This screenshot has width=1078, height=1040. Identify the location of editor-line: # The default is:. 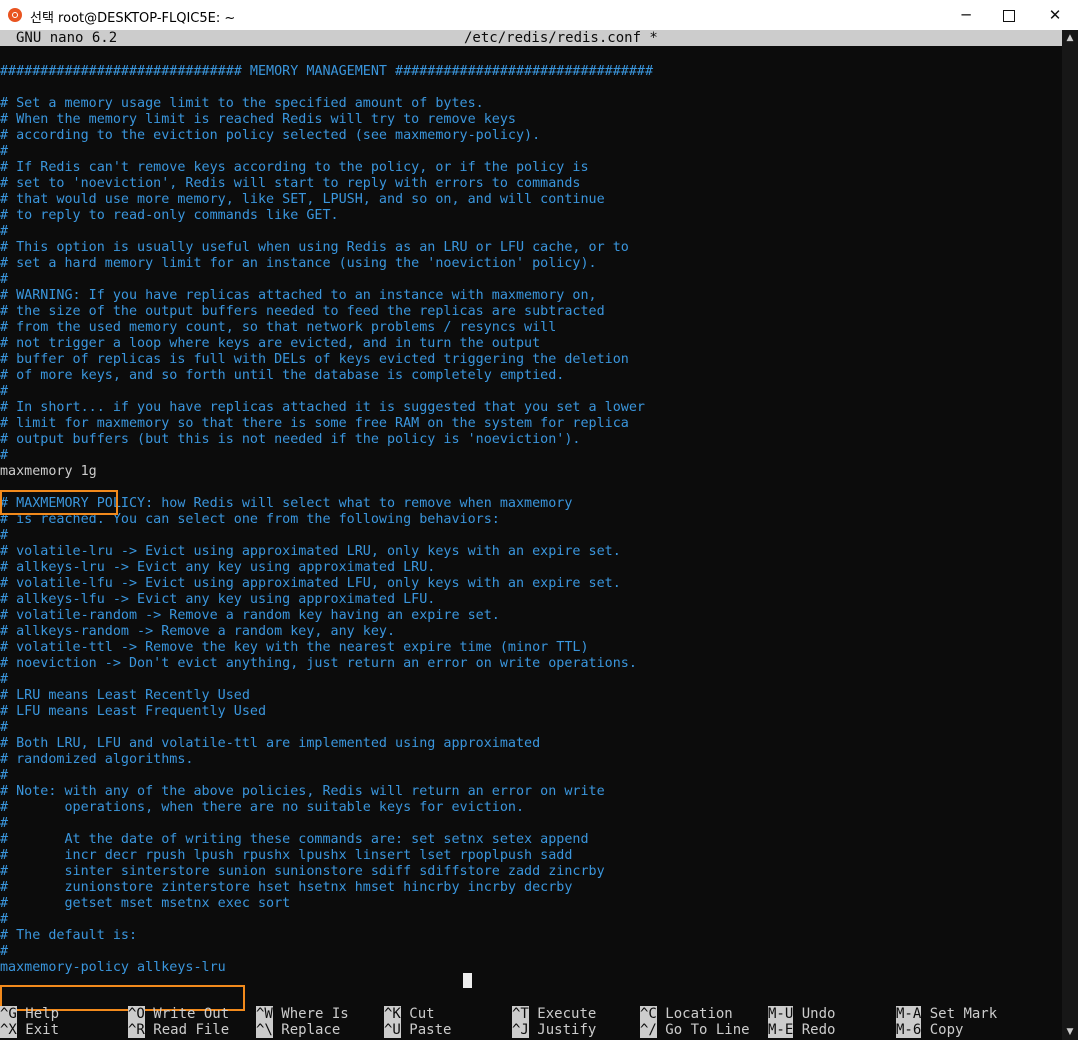
(531, 936).